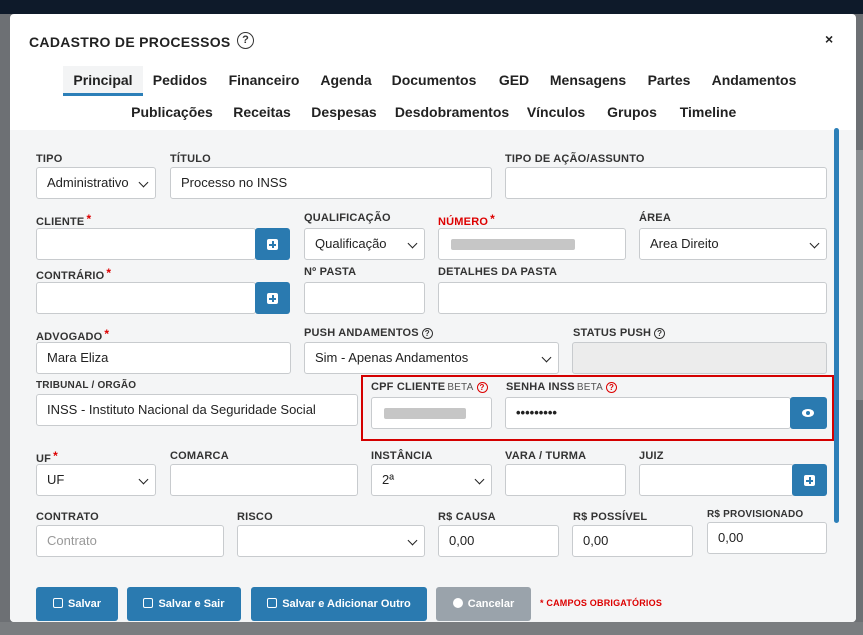 This screenshot has width=863, height=635. I want to click on risco-select, so click(331, 541).